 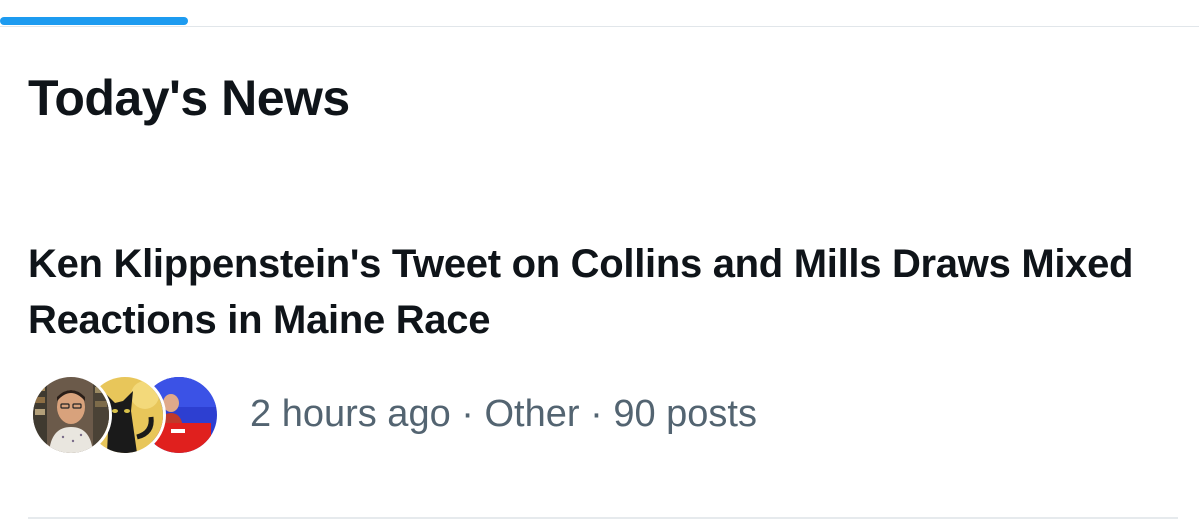 I want to click on news-category: Other, so click(x=532, y=414).